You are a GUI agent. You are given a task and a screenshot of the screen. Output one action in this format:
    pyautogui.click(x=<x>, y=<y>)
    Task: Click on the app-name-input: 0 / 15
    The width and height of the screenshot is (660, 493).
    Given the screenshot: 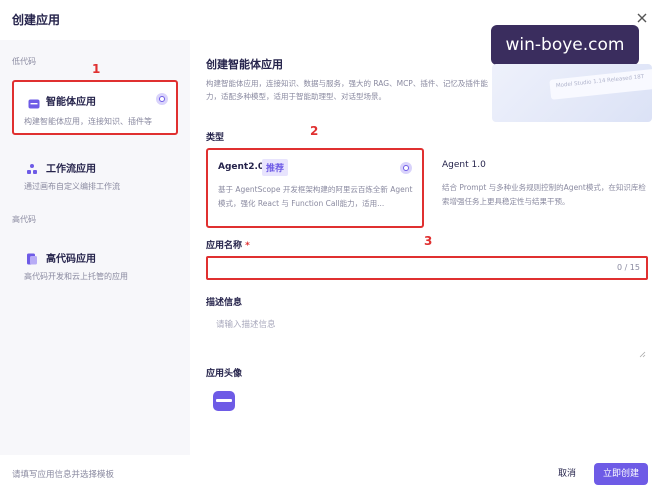 What is the action you would take?
    pyautogui.click(x=427, y=268)
    